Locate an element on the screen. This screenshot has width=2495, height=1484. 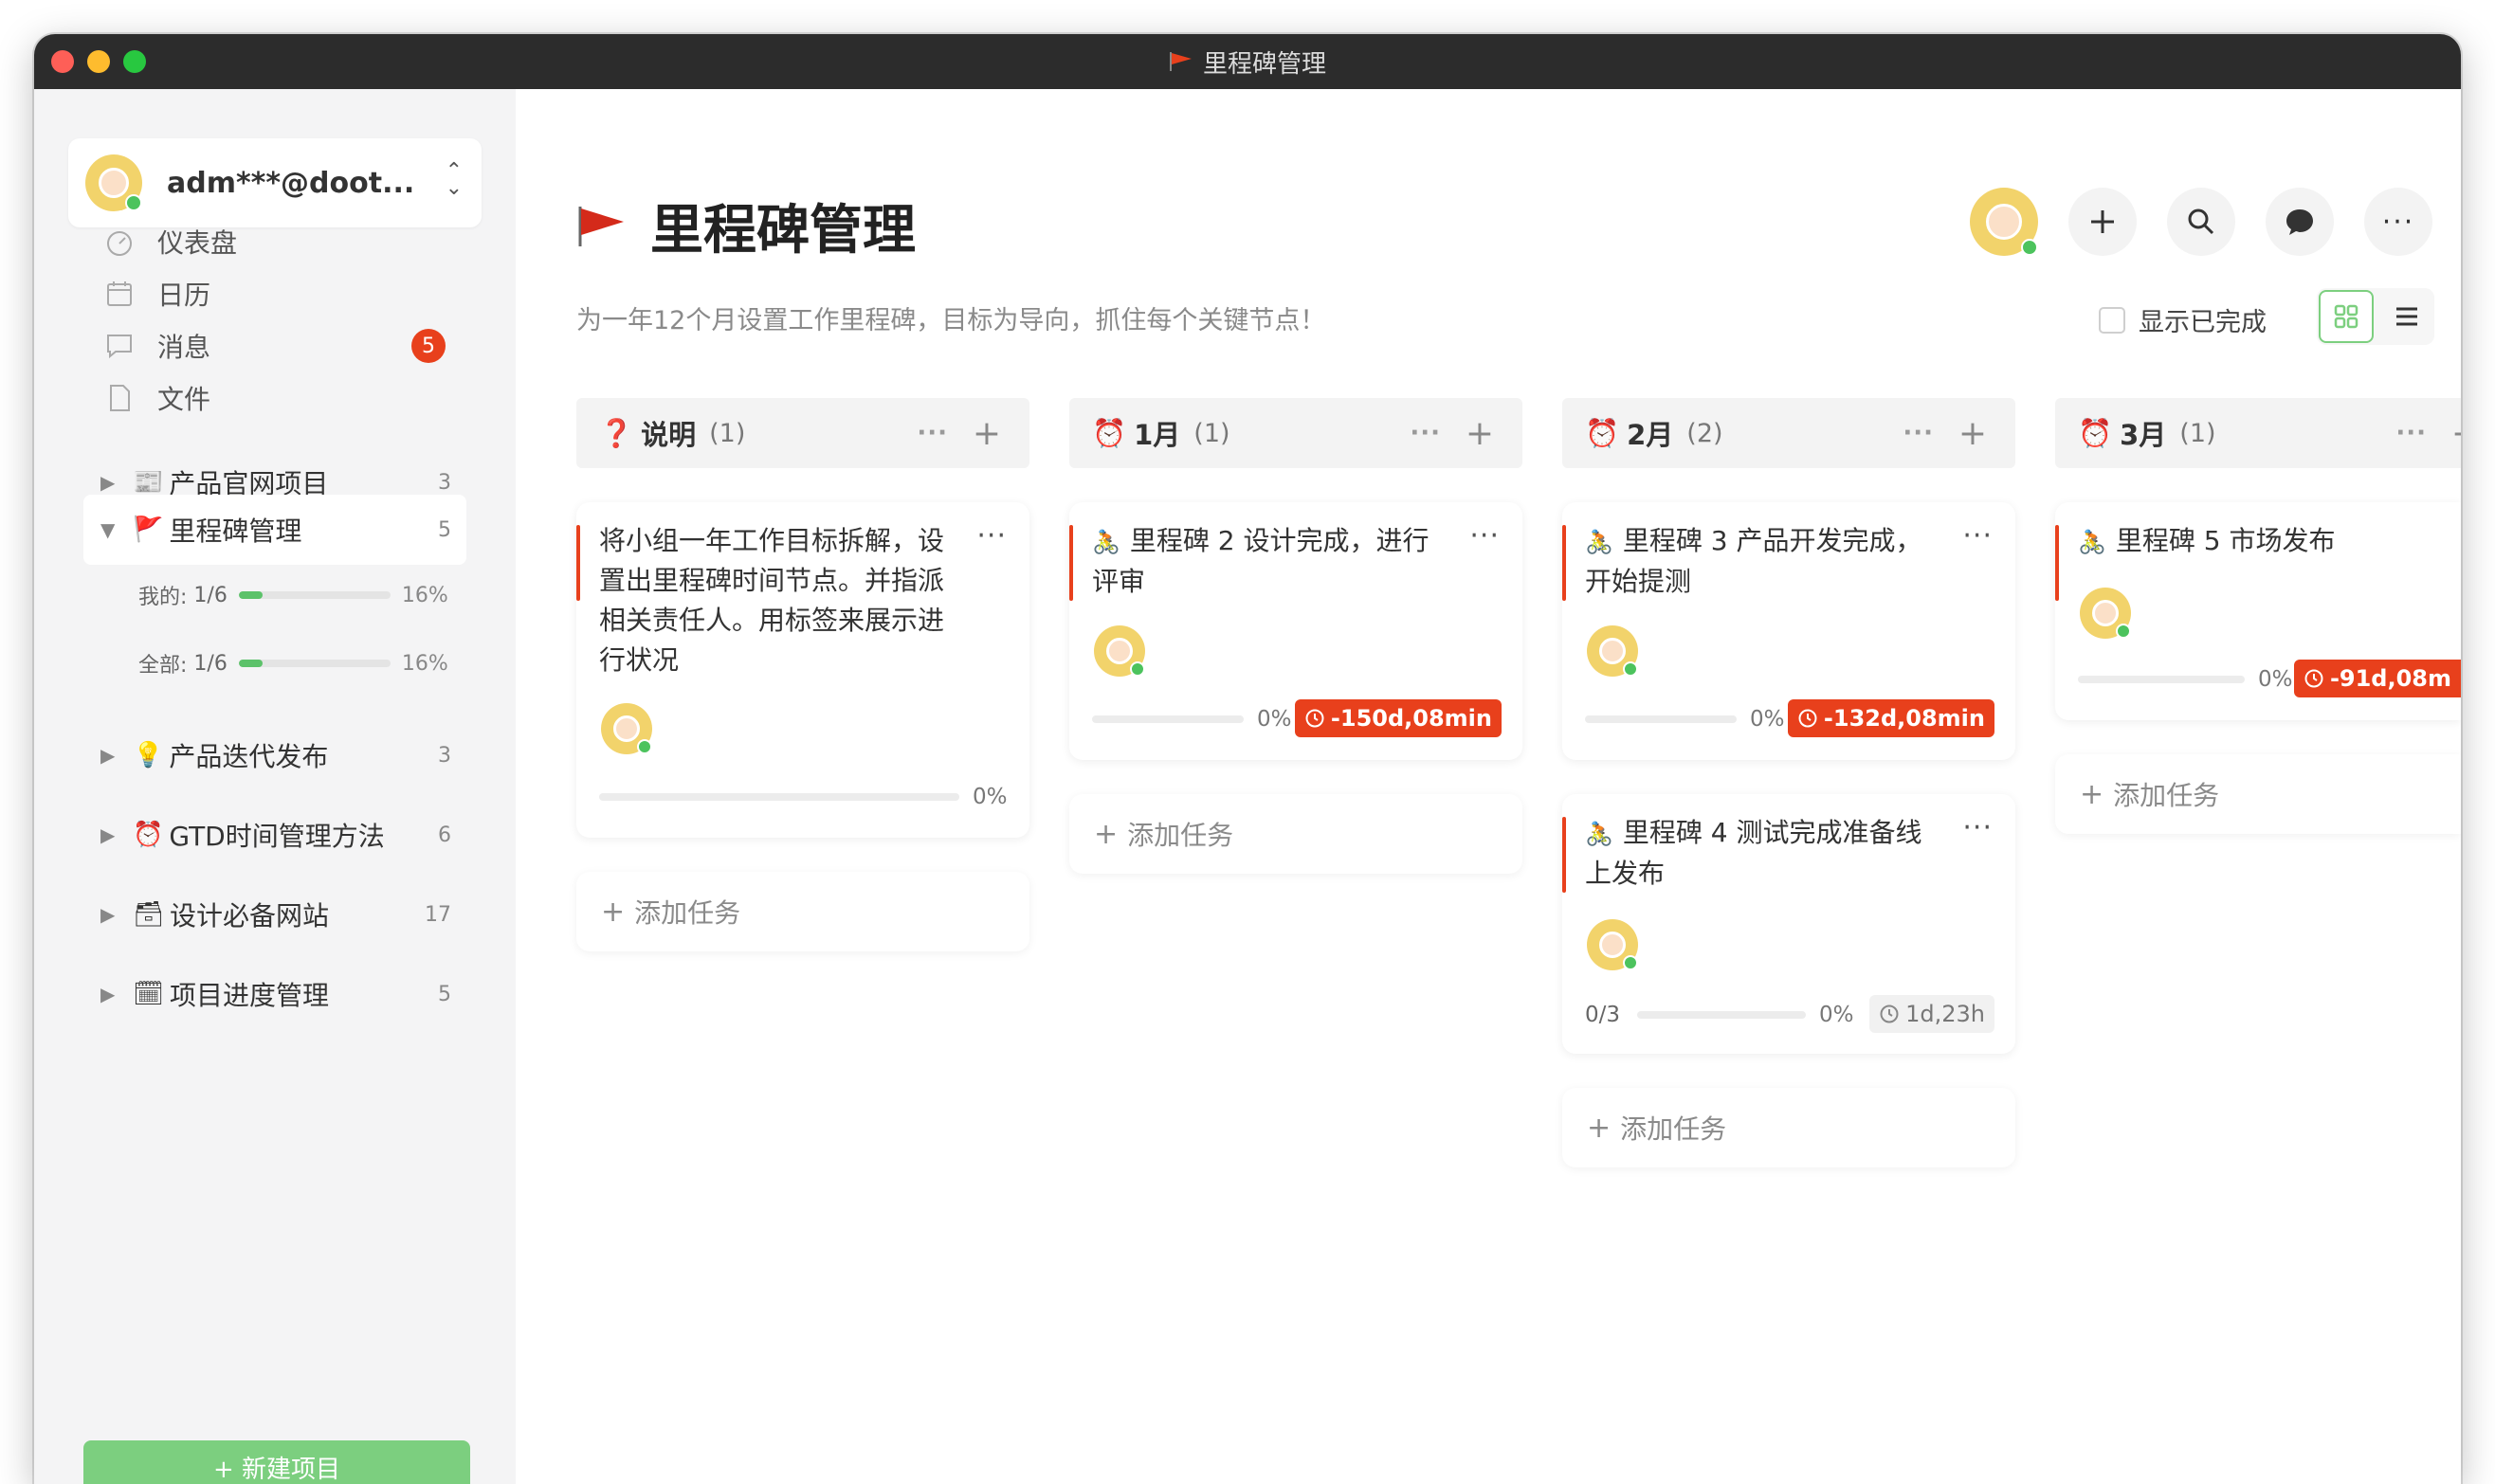
collapse-arrow-icon: ▼ is located at coordinates (109, 529).